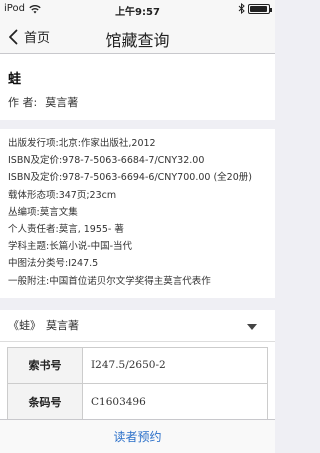  I want to click on detail-note: 一般附注:中国首位诺贝尔文学奖得主莫言代表作, so click(109, 281).